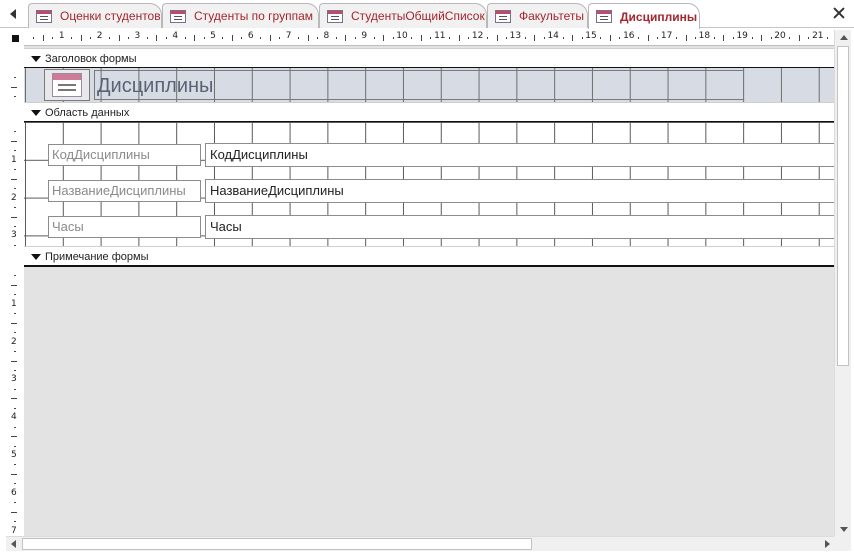 The image size is (854, 554). What do you see at coordinates (515, 36) in the screenshot?
I see `ruler-number: 13` at bounding box center [515, 36].